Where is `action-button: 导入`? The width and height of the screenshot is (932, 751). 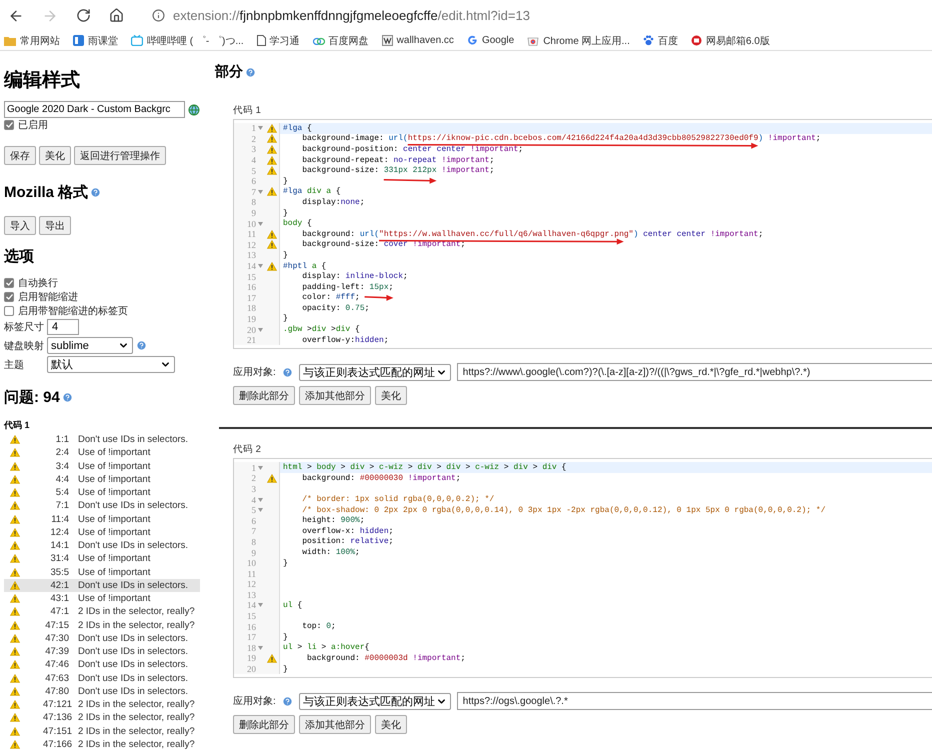 action-button: 导入 is located at coordinates (20, 225).